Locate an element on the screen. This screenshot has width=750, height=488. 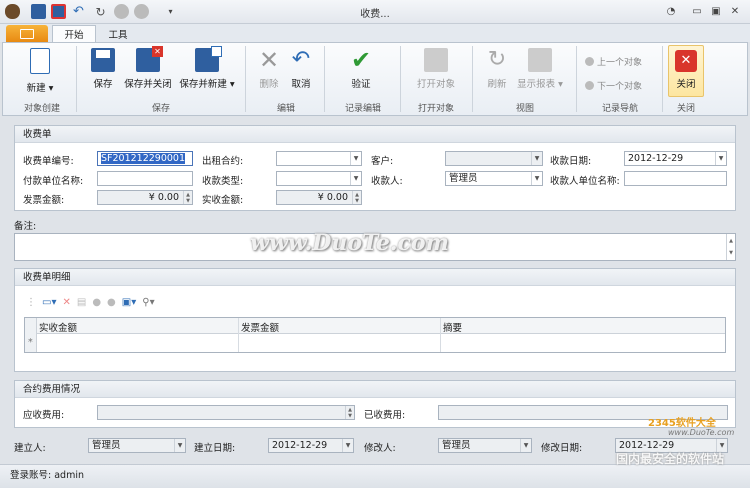
show-report-label: 显示报表 is located at coordinates (536, 84).